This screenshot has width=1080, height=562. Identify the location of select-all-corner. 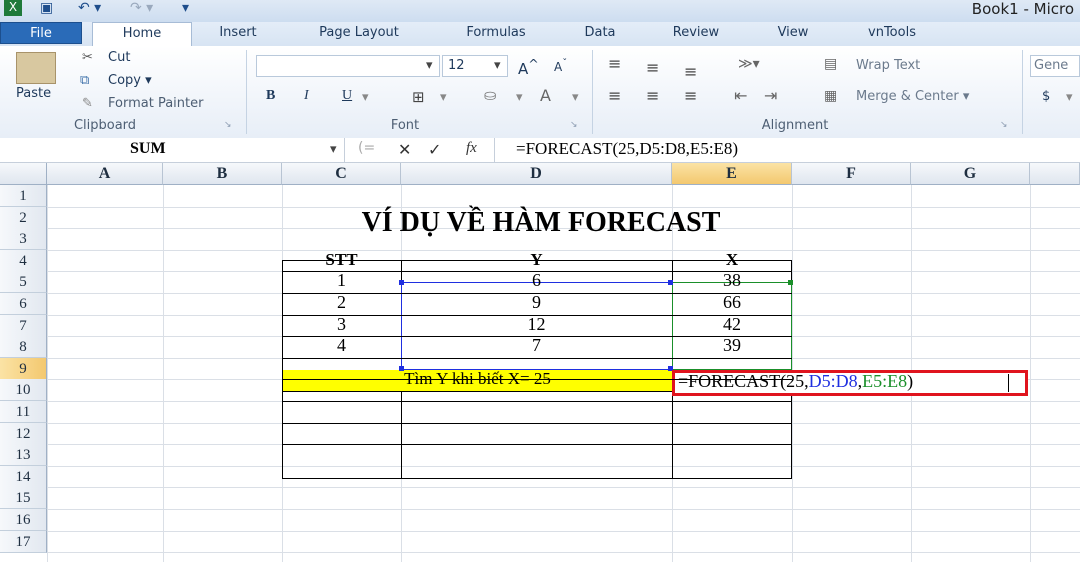
(23, 174).